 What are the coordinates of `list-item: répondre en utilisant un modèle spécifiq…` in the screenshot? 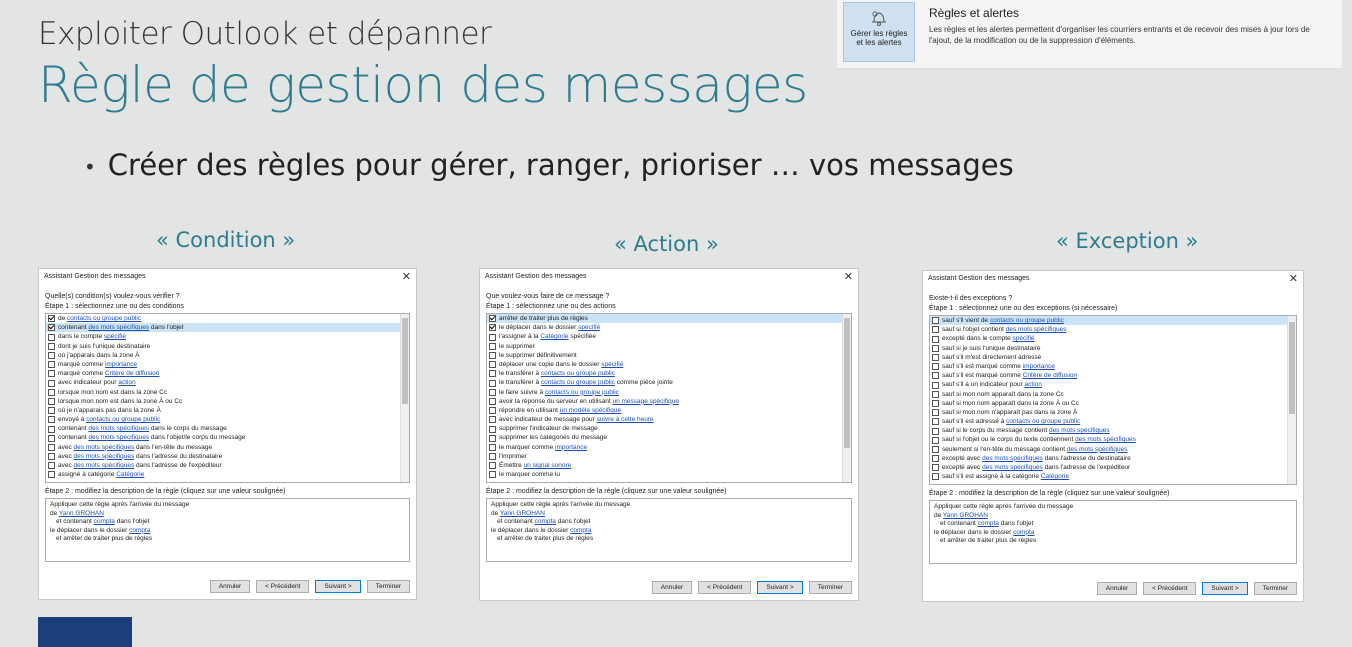 It's located at (669, 410).